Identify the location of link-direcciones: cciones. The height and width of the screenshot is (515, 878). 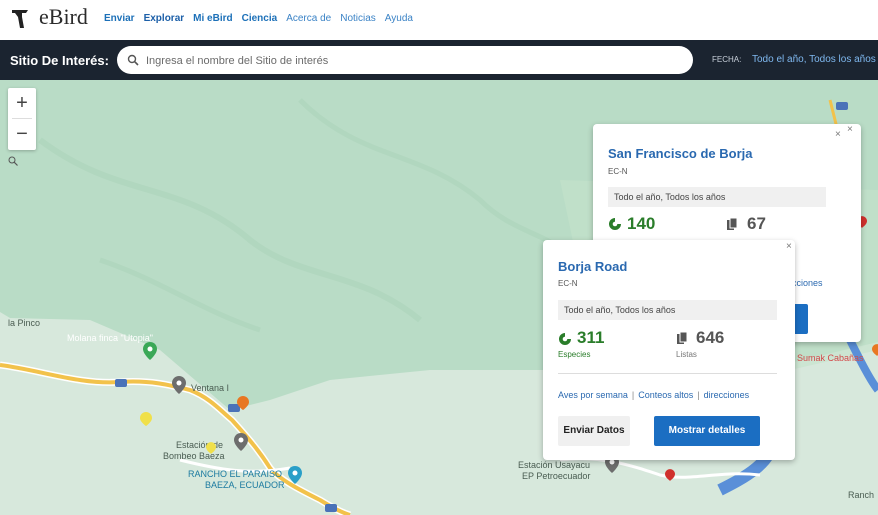
(807, 283).